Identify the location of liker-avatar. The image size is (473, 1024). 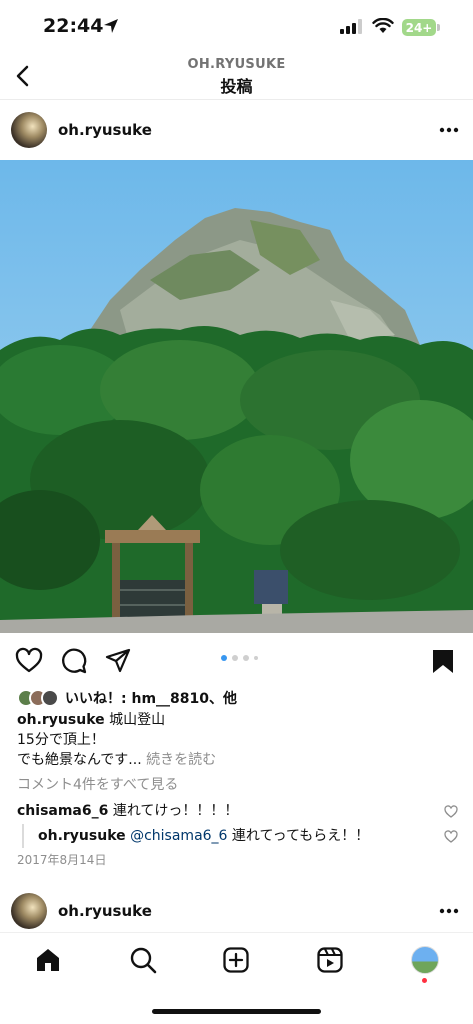
(50, 698).